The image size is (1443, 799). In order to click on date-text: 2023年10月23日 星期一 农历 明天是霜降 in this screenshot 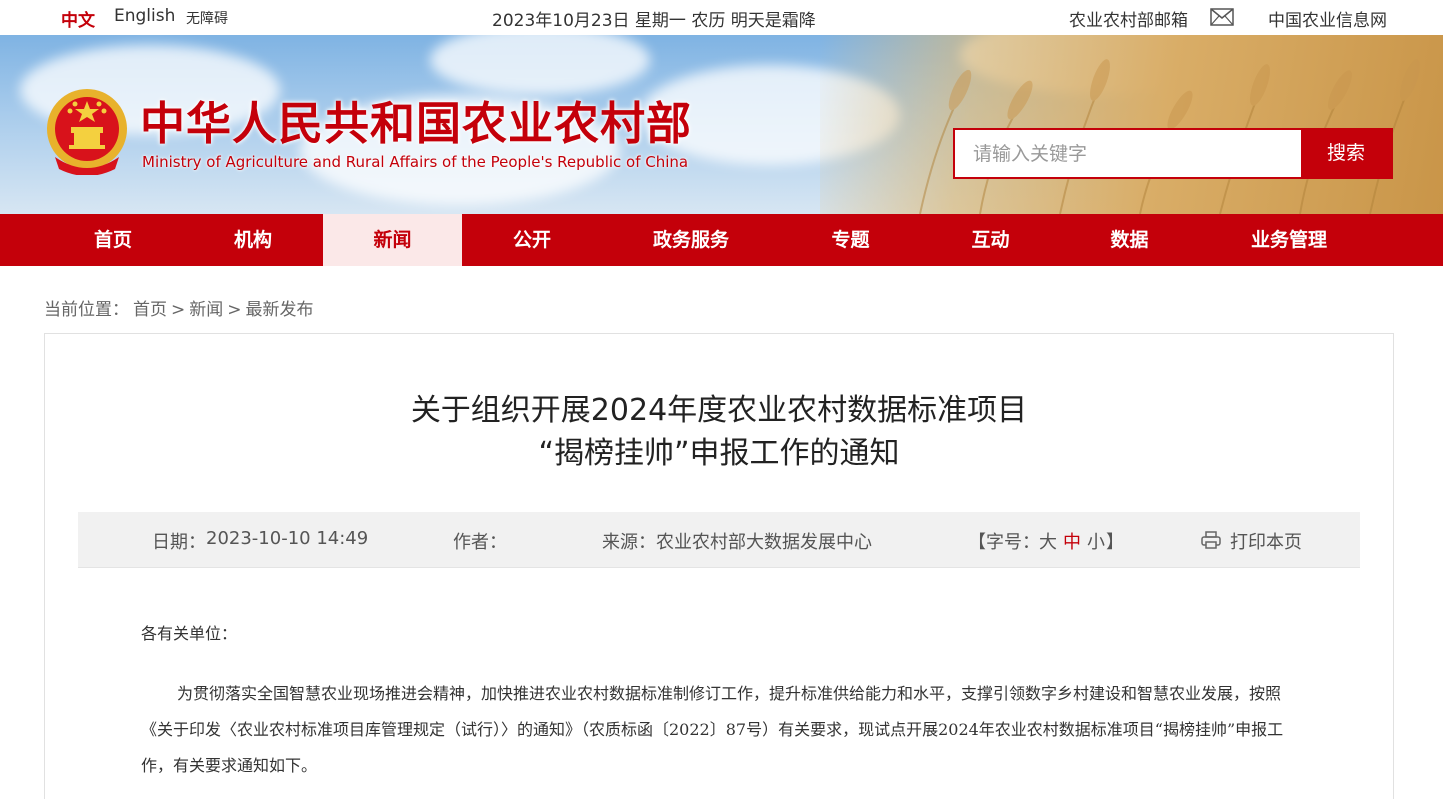, I will do `click(654, 21)`.